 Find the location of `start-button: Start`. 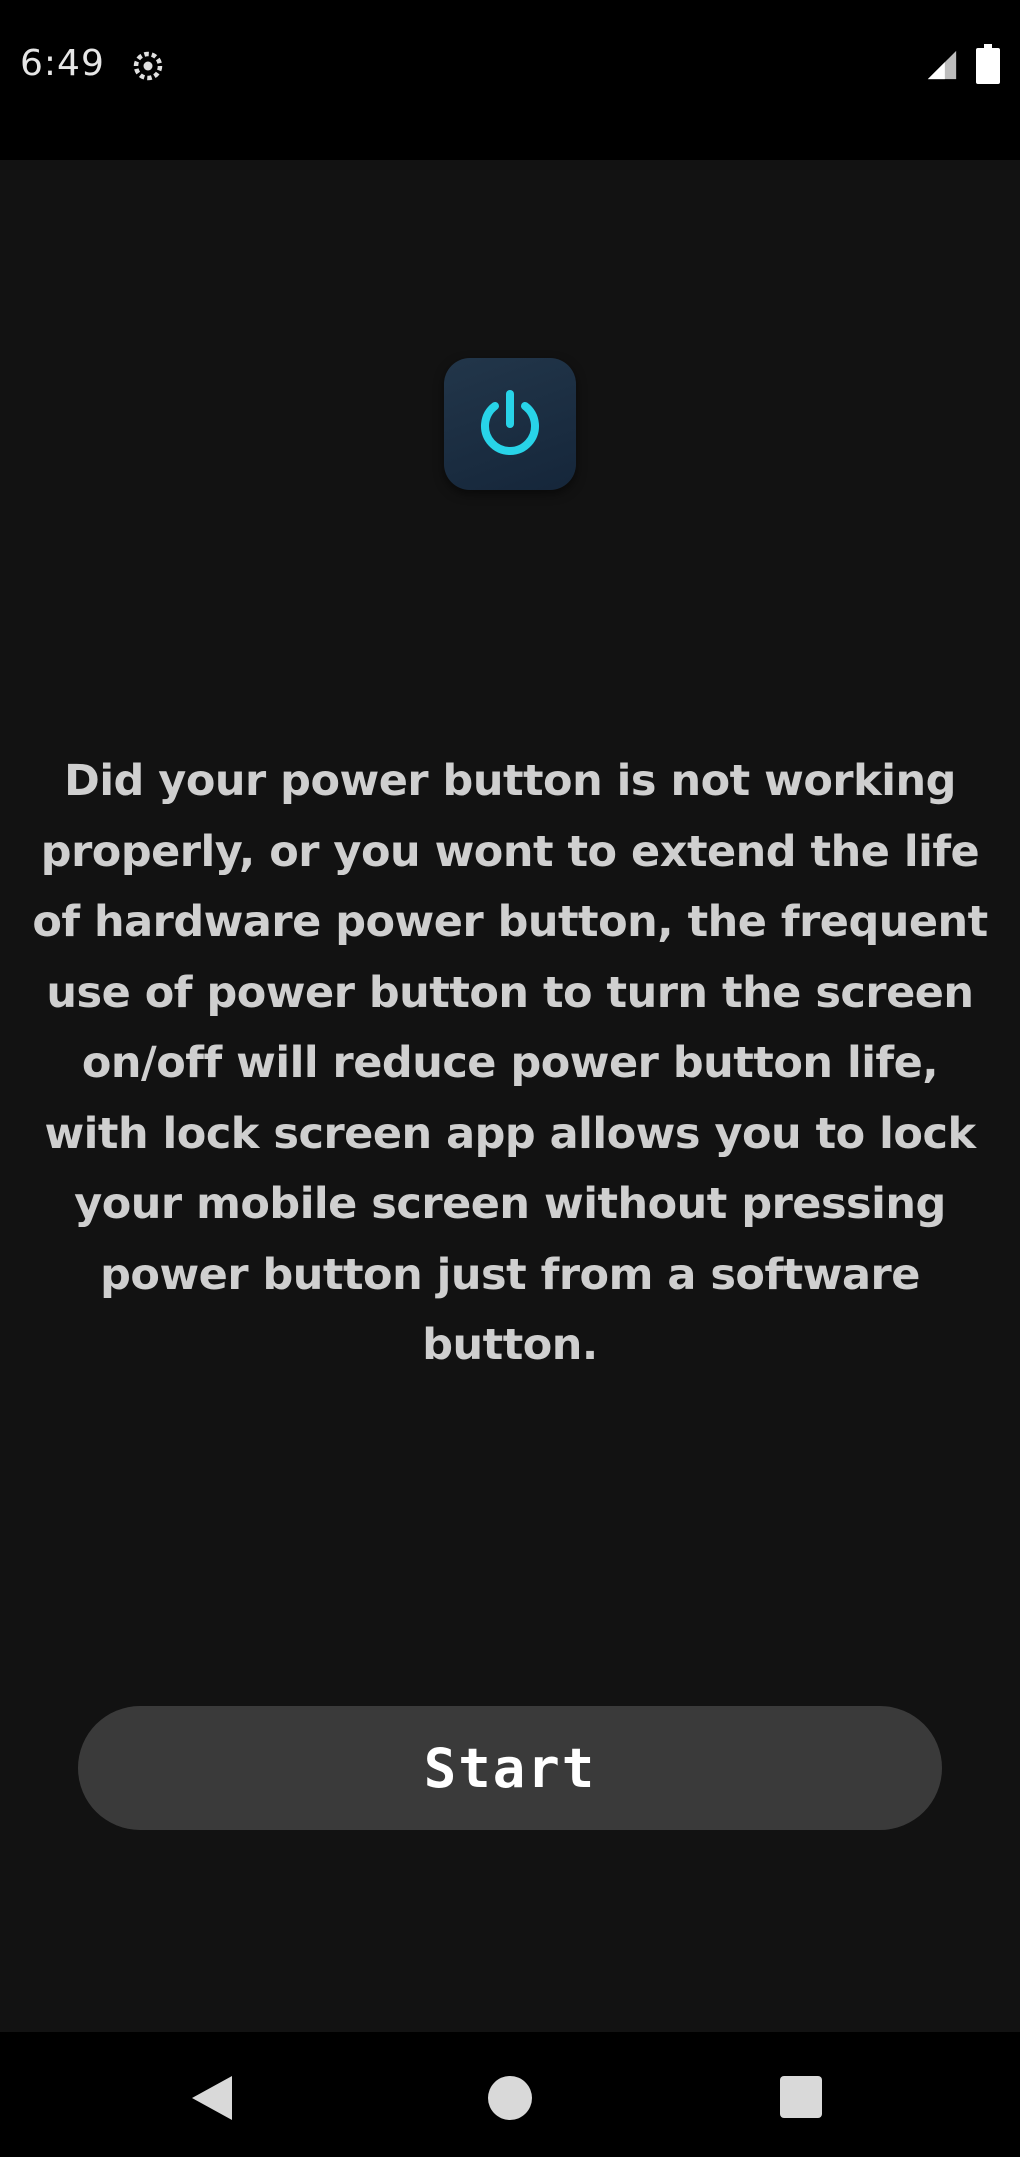

start-button: Start is located at coordinates (510, 1768).